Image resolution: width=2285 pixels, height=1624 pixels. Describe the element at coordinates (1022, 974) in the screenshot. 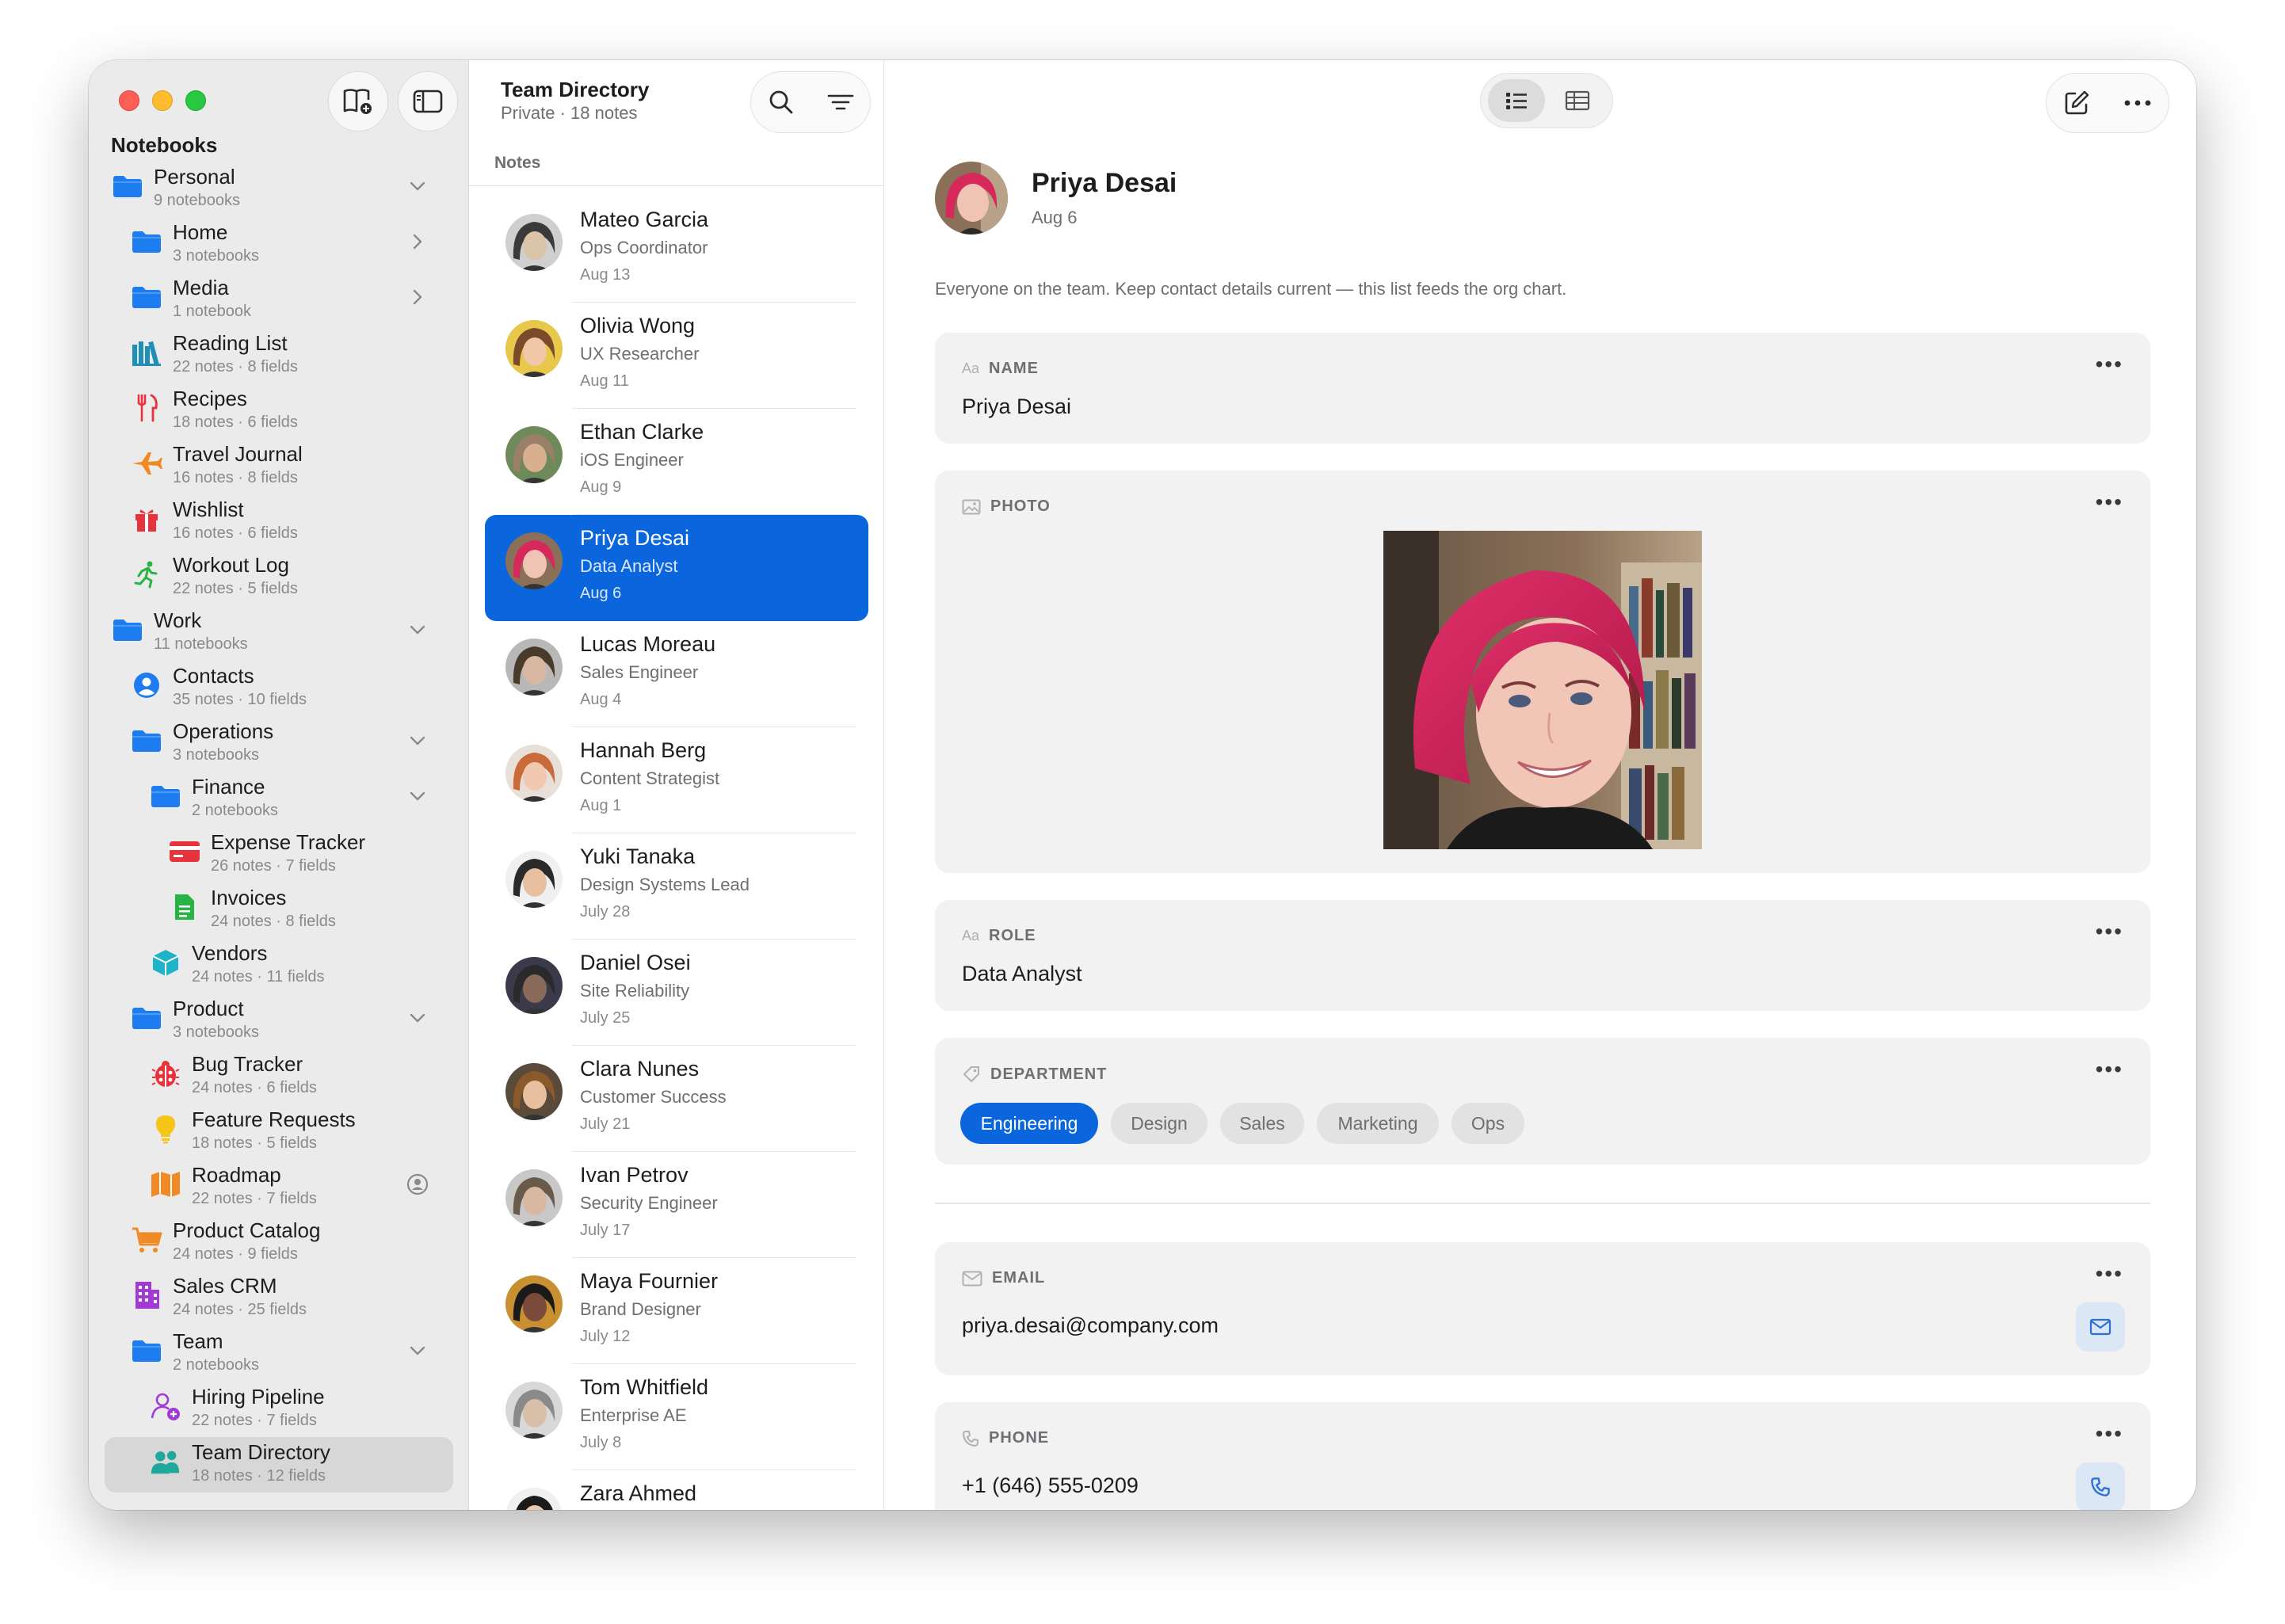

I see `role-value: Data Analyst` at that location.